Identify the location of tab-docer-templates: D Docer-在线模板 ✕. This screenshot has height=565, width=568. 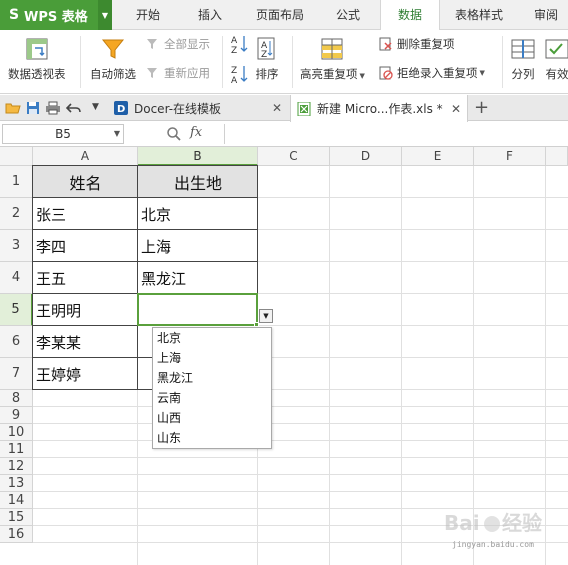
(198, 108).